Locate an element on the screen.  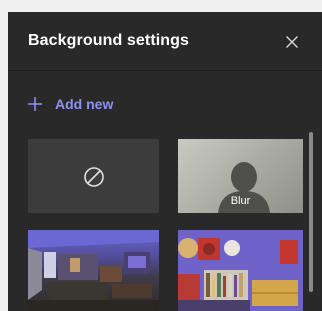
close-button is located at coordinates (292, 42).